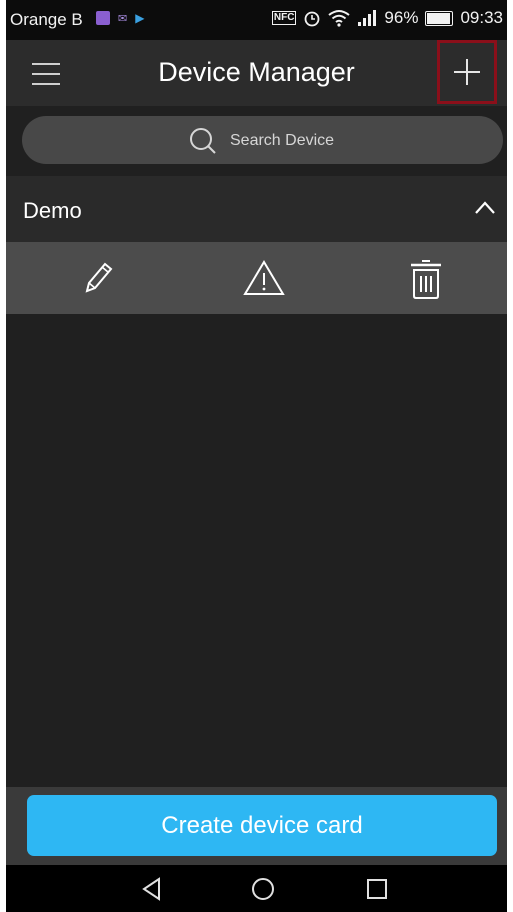 The height and width of the screenshot is (912, 513). I want to click on search-input: Search Device, so click(282, 141).